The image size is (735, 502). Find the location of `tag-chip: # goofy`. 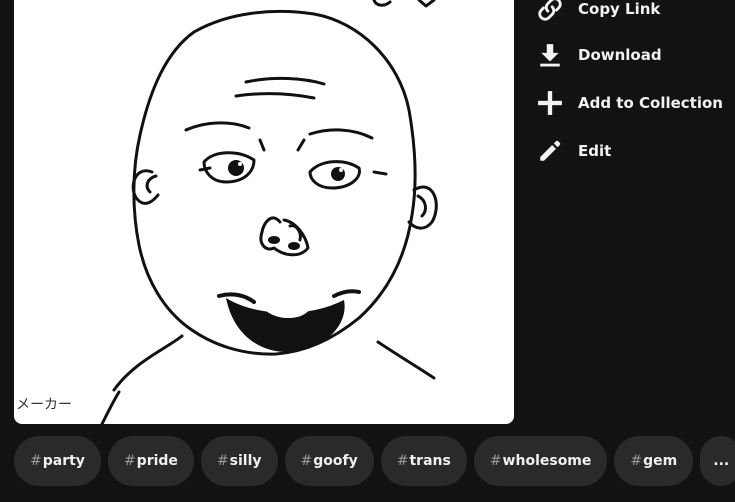

tag-chip: # goofy is located at coordinates (329, 461).